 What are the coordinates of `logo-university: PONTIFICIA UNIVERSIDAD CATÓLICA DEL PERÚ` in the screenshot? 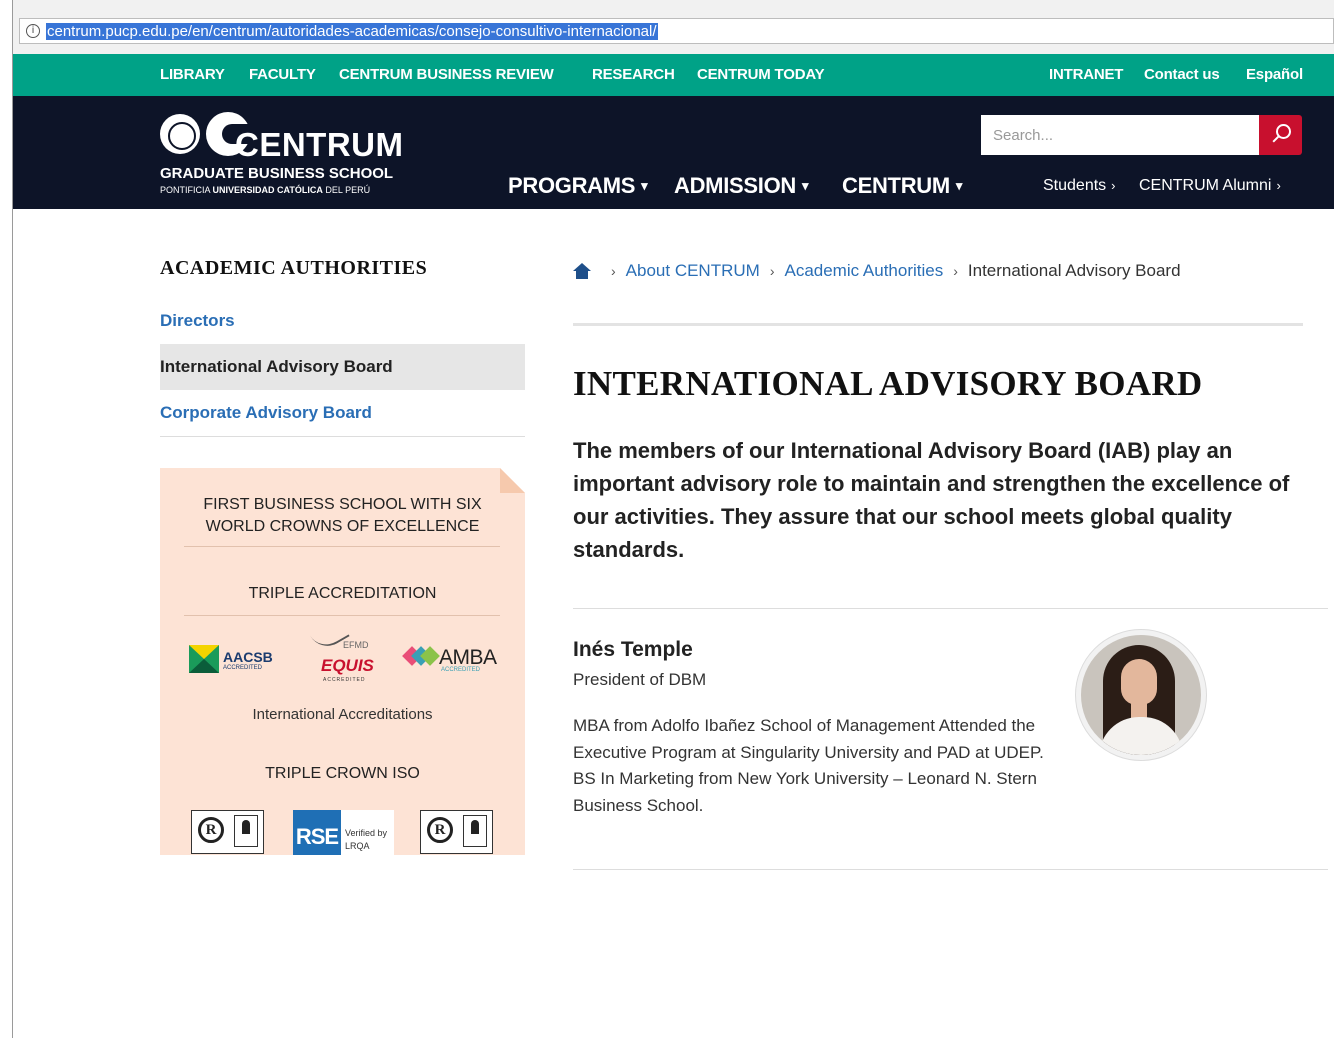 It's located at (265, 190).